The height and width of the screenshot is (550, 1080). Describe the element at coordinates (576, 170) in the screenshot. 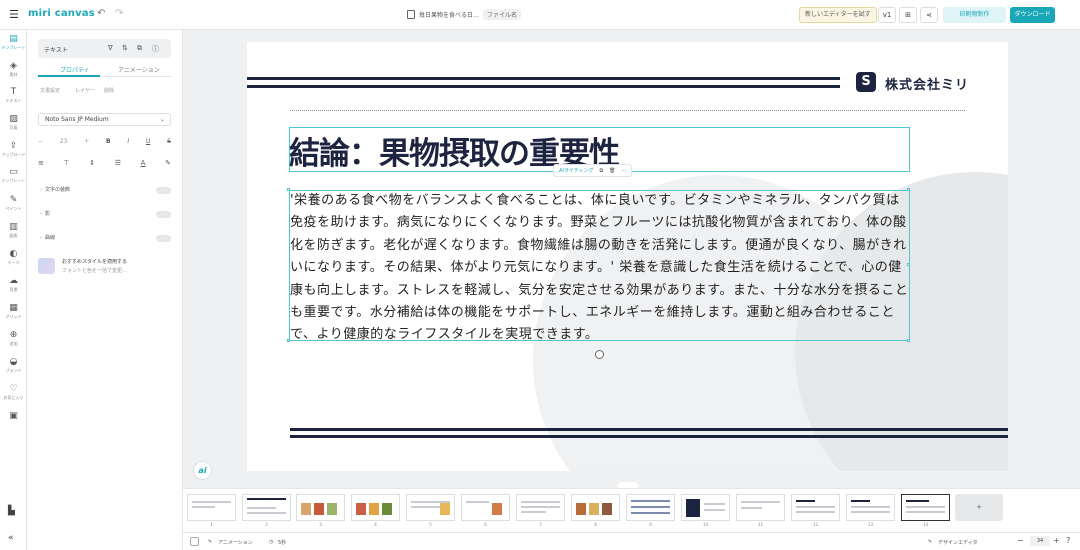

I see `ai-writing-button: AIライティング` at that location.